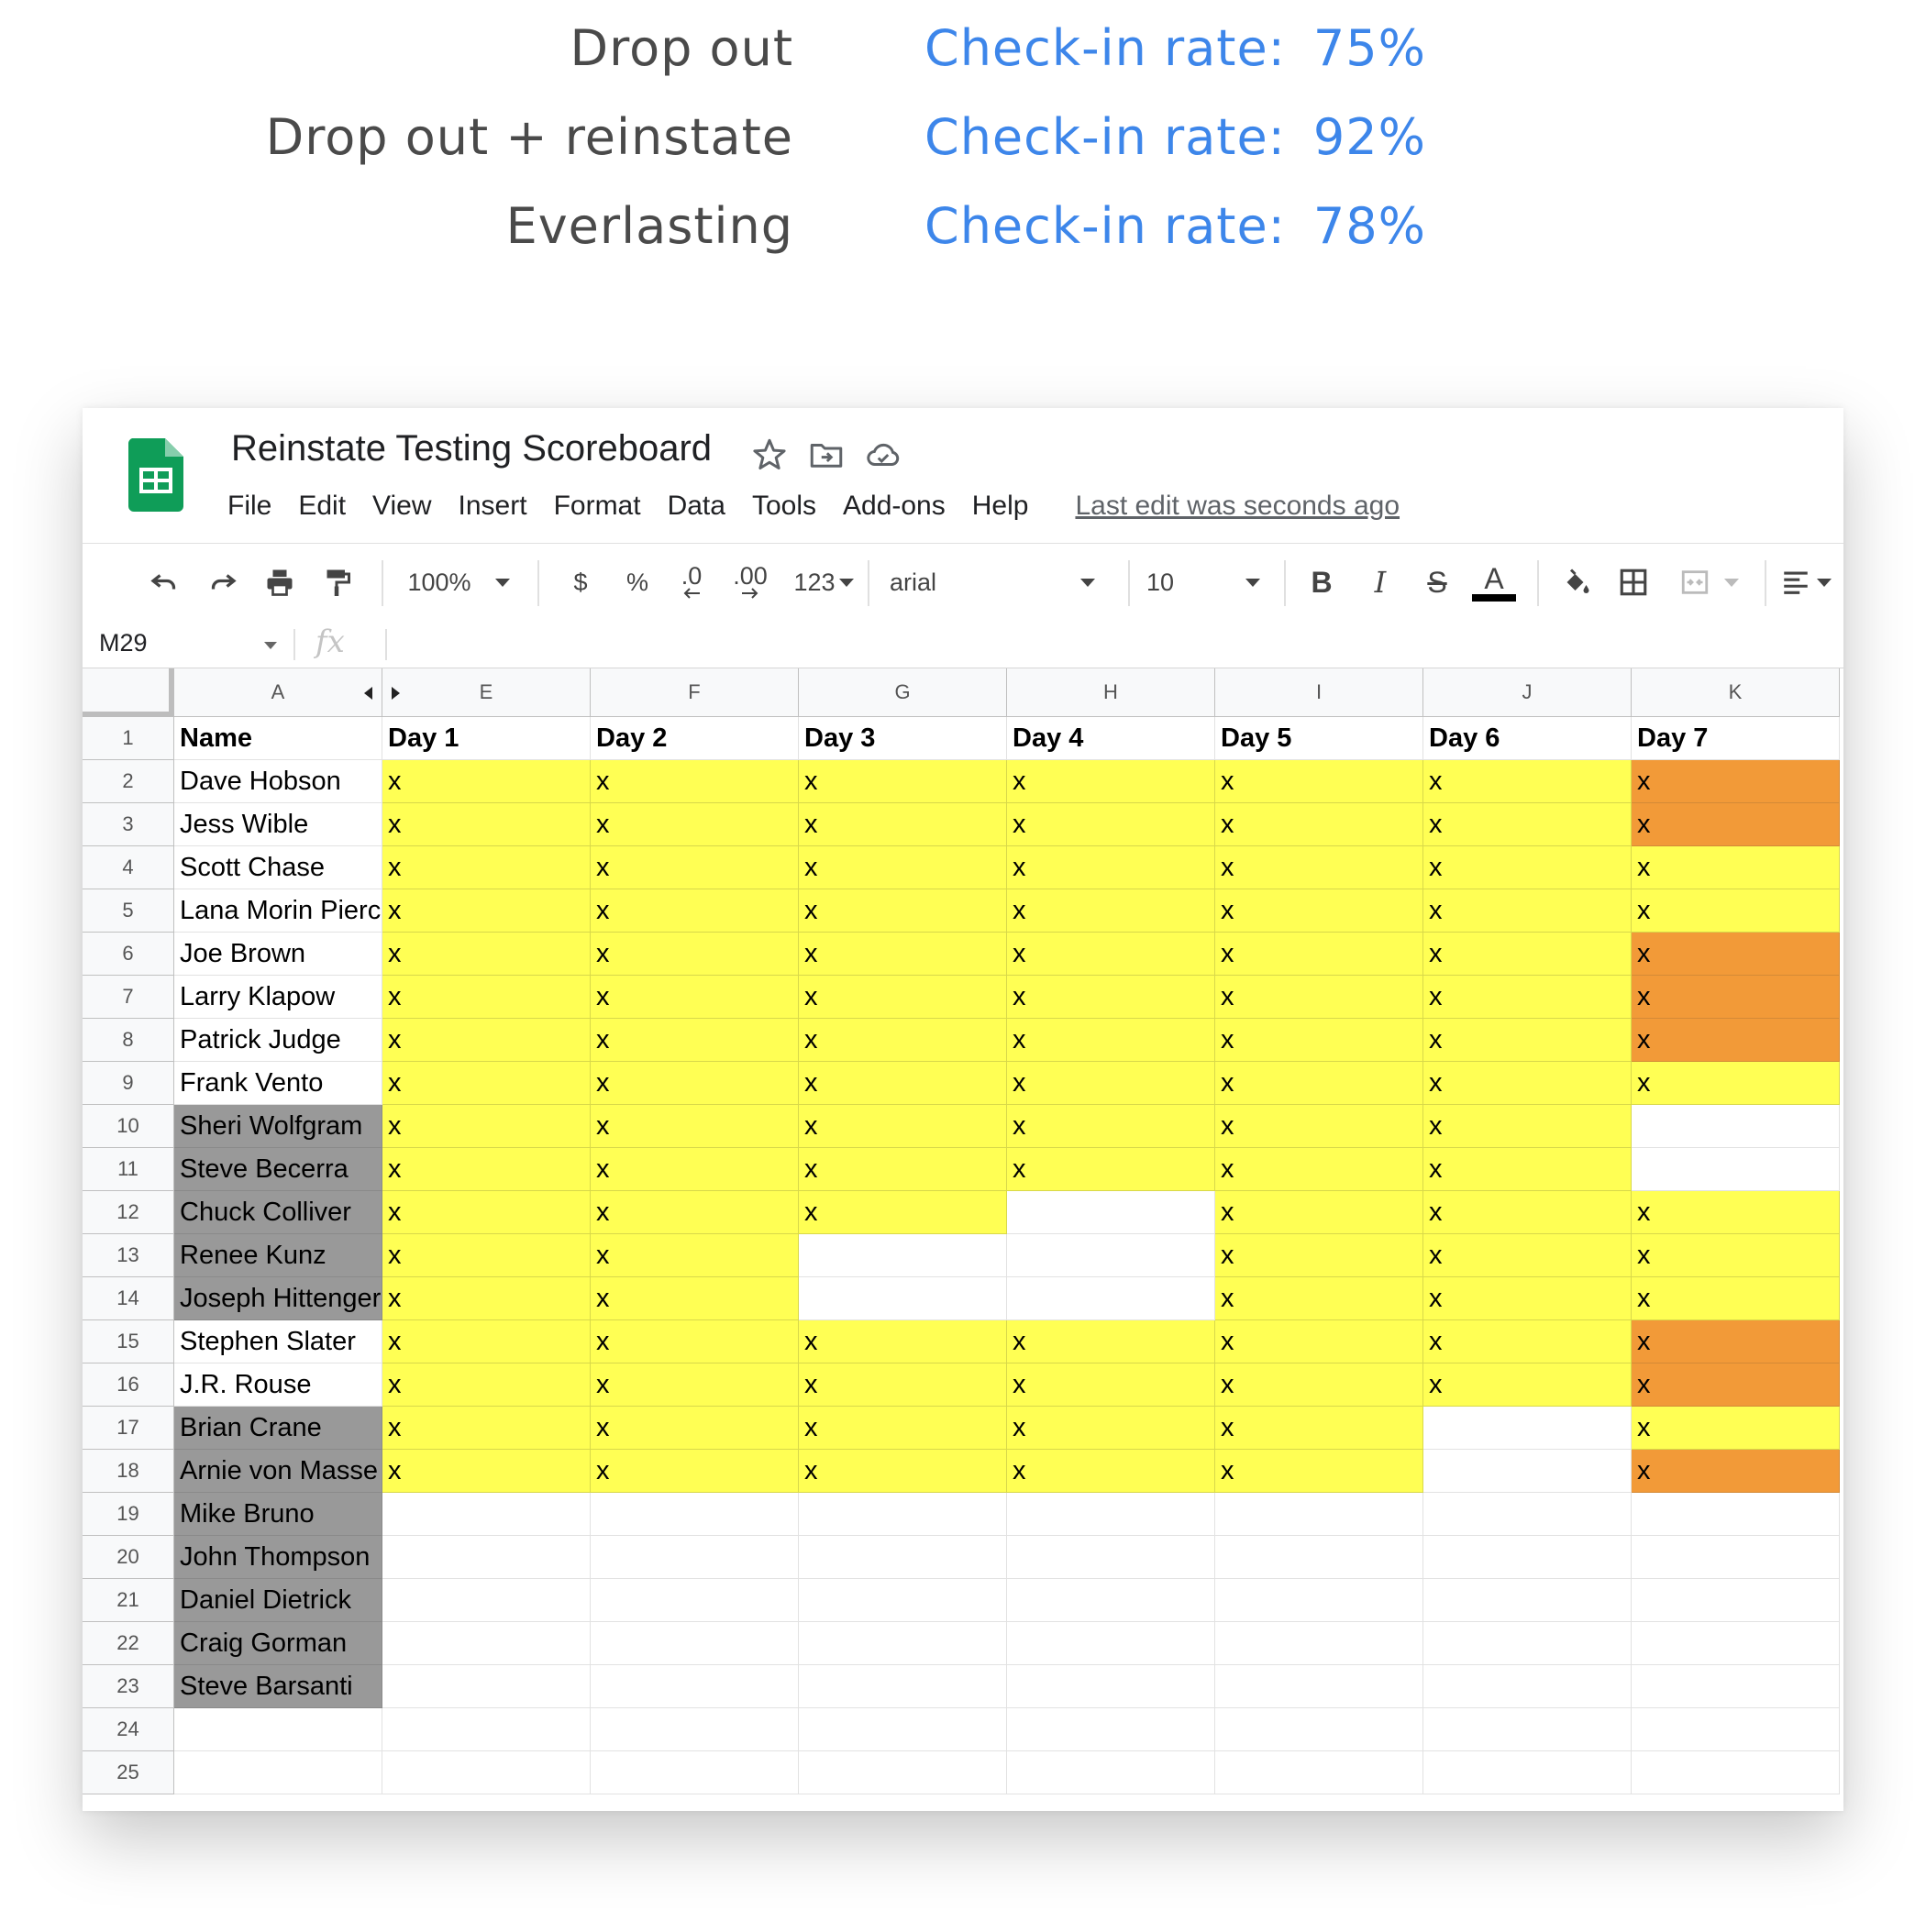 The image size is (1926, 1932). What do you see at coordinates (128, 1729) in the screenshot?
I see `row-header: 24` at bounding box center [128, 1729].